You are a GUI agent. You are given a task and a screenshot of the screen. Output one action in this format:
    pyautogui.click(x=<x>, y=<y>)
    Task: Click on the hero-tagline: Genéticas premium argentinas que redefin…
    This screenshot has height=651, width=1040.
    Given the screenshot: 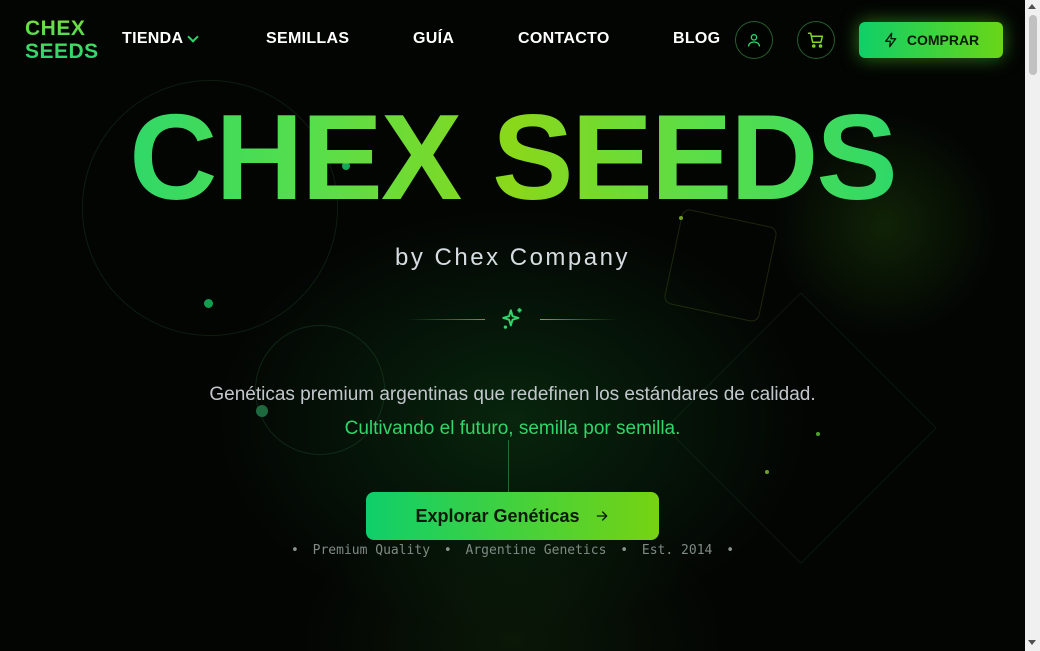 What is the action you would take?
    pyautogui.click(x=512, y=394)
    